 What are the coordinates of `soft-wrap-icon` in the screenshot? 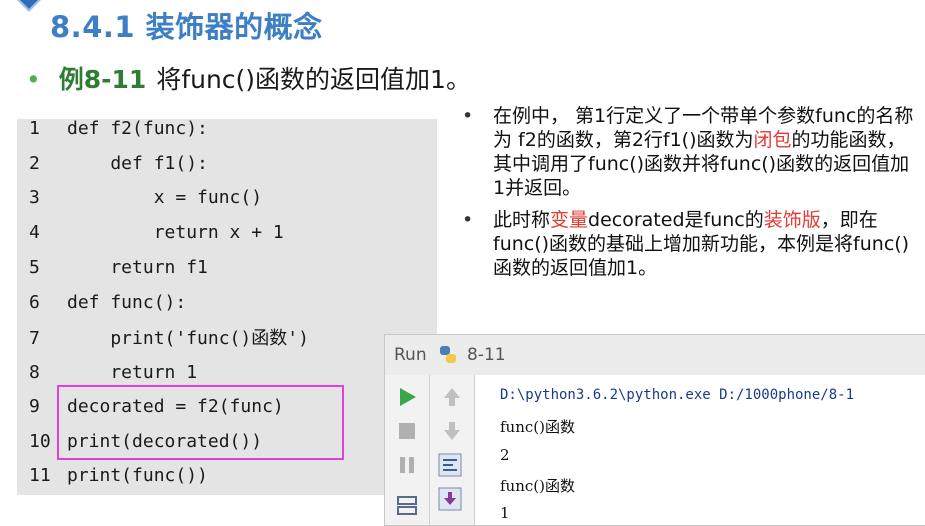 It's located at (450, 465).